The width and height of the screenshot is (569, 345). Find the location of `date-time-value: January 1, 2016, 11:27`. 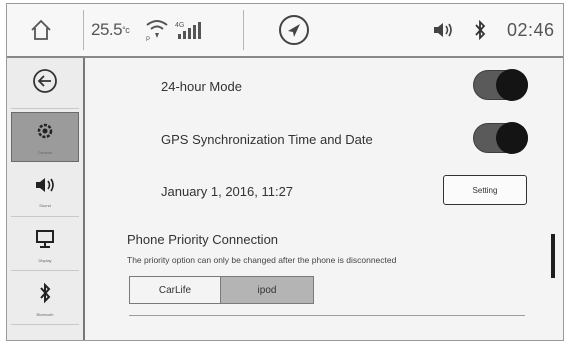

date-time-value: January 1, 2016, 11:27 is located at coordinates (227, 191).